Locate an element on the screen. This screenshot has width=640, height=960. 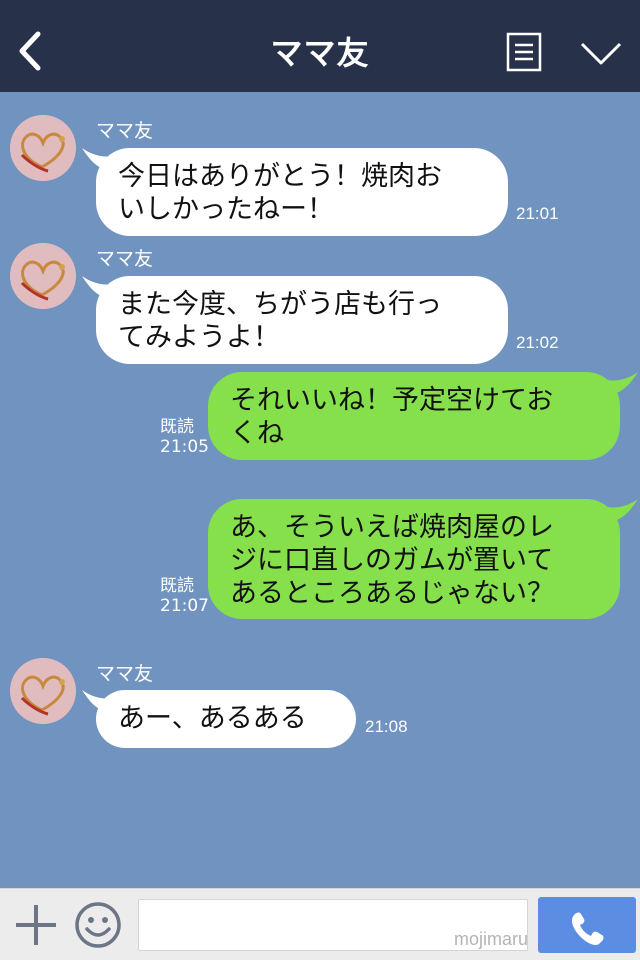
message-line: いしかったねー！ is located at coordinates (226, 209).